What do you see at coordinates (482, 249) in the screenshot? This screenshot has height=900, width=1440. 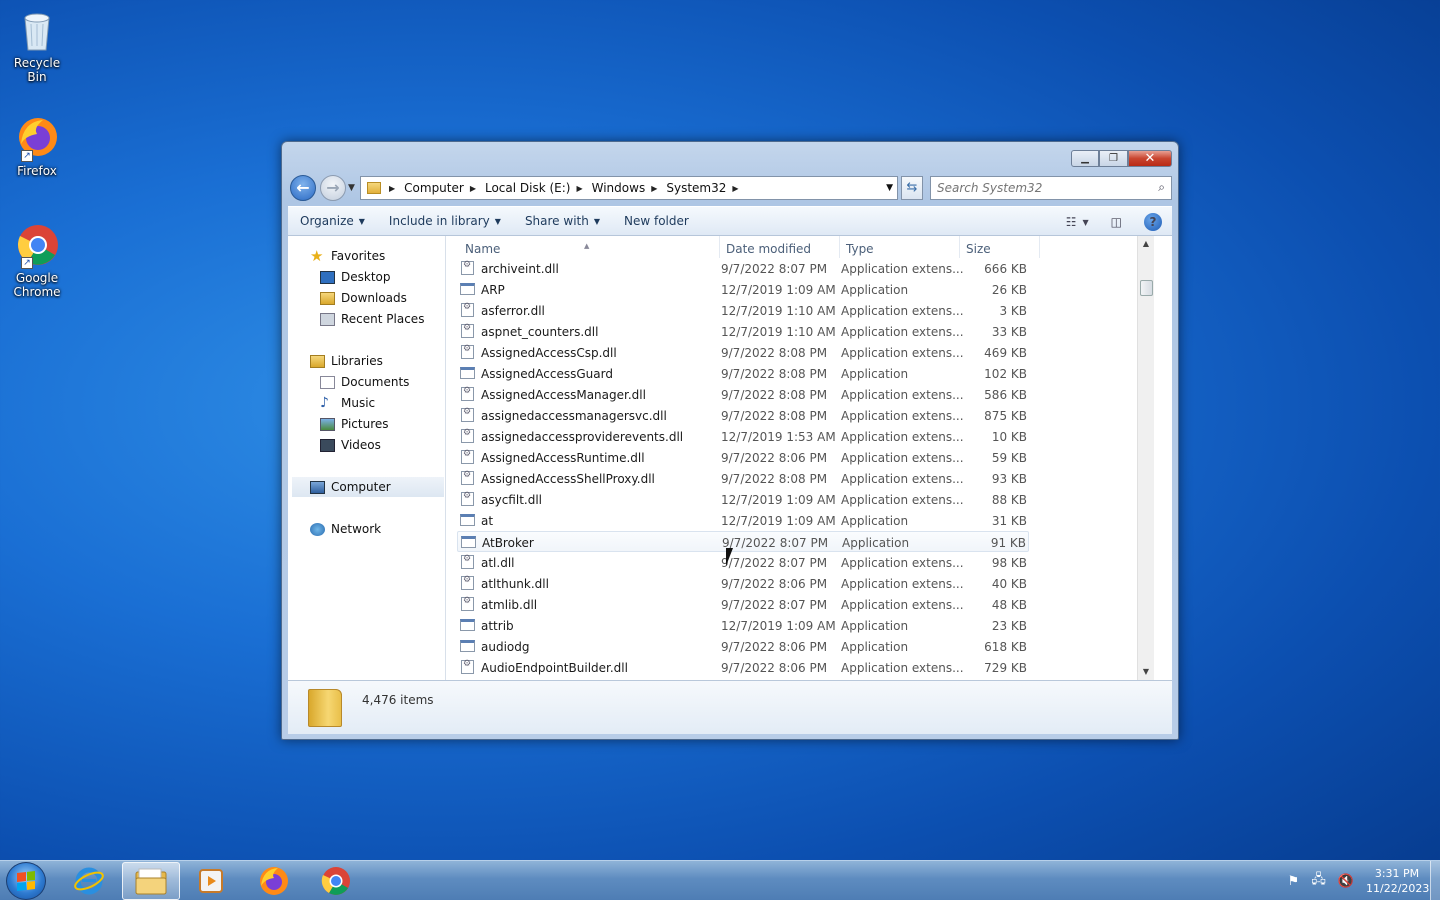 I see `column-header-name: Name` at bounding box center [482, 249].